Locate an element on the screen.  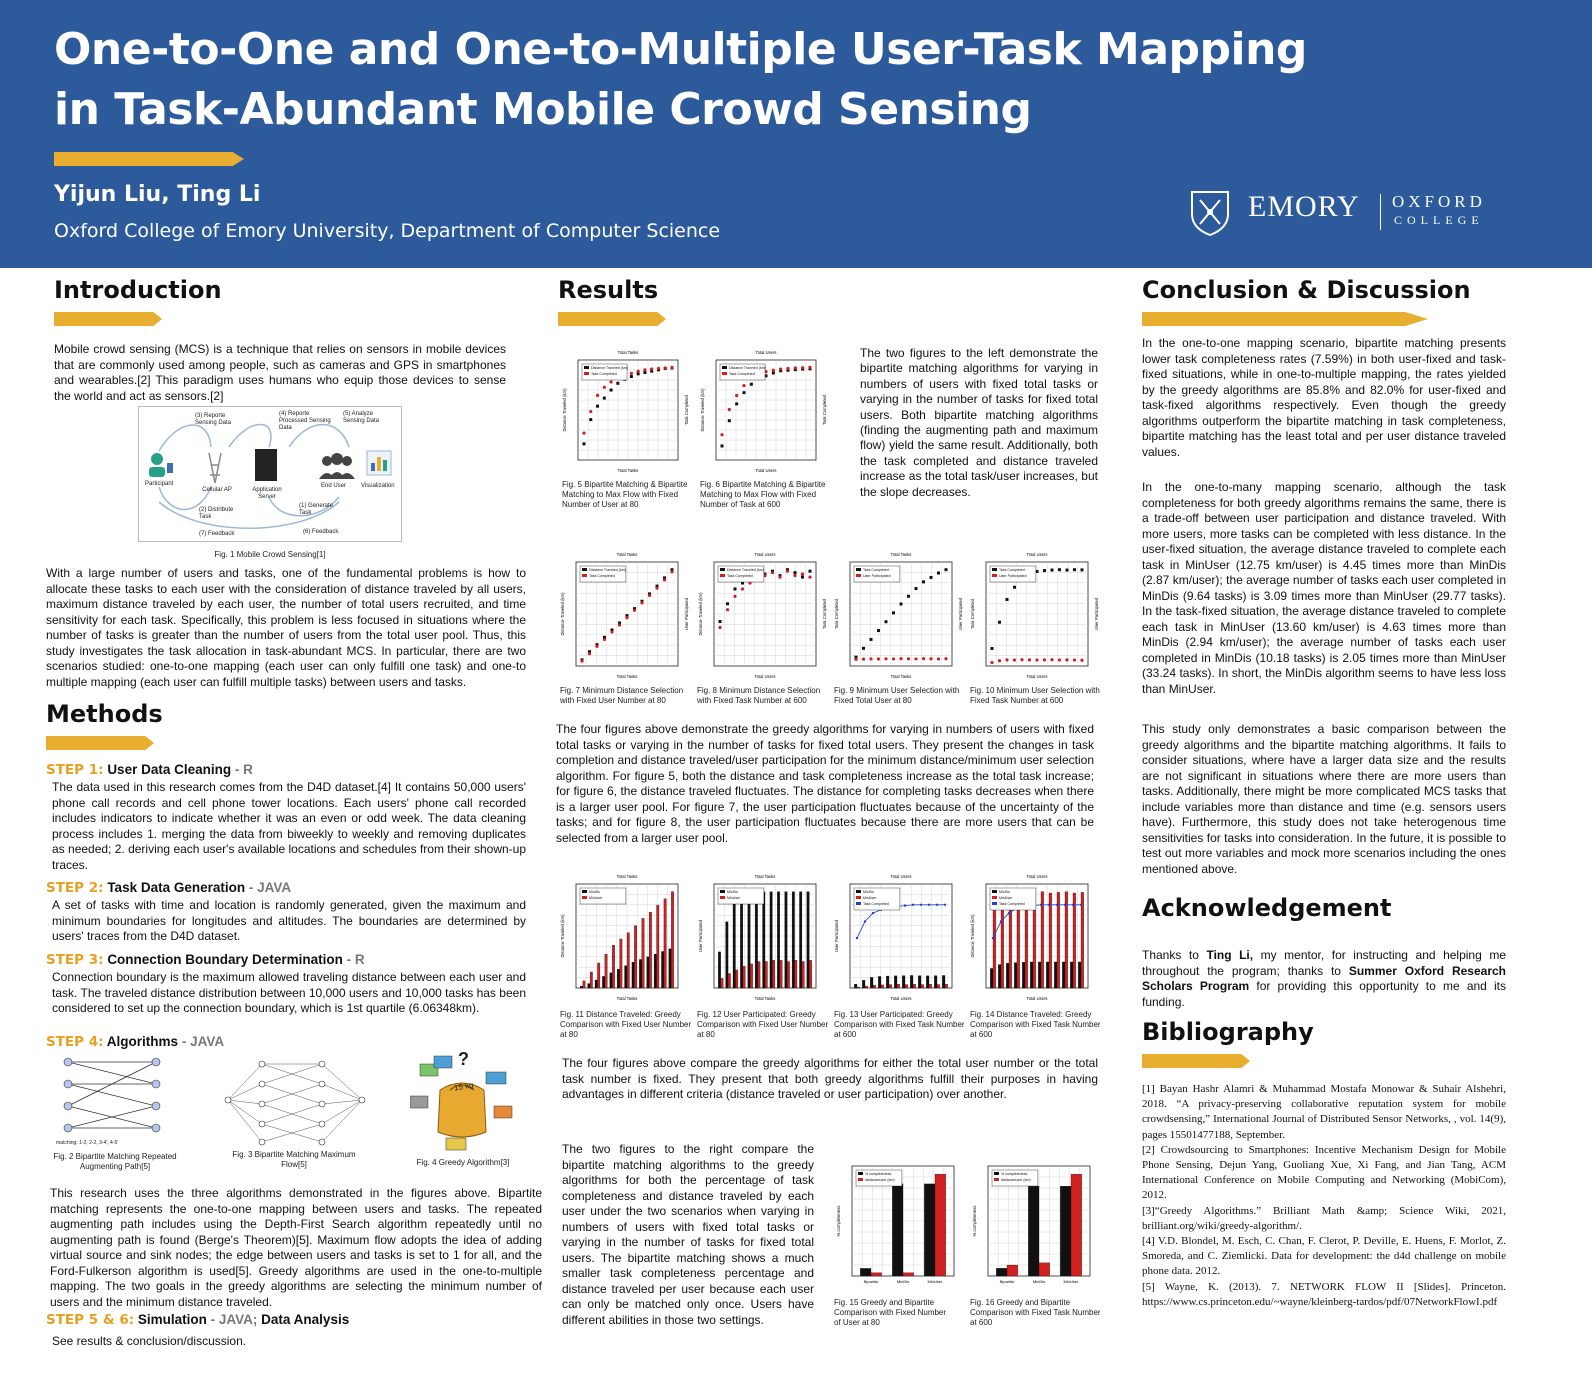
legend-label: distance/user (km) is located at coordinates (880, 1180).